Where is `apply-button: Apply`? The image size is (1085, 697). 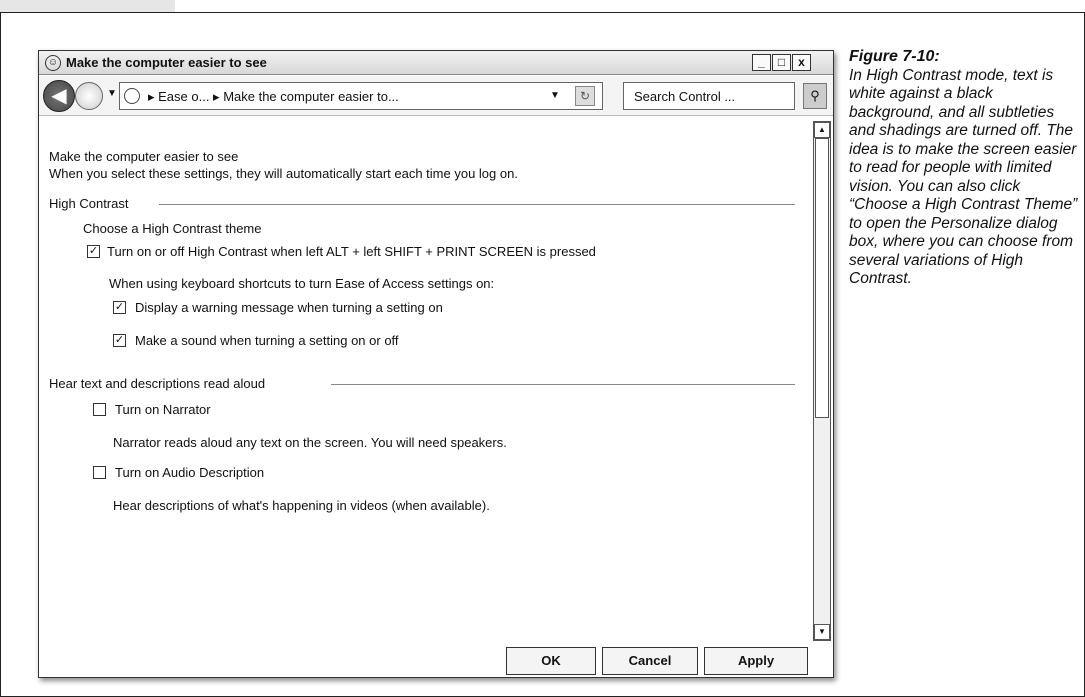 apply-button: Apply is located at coordinates (756, 661).